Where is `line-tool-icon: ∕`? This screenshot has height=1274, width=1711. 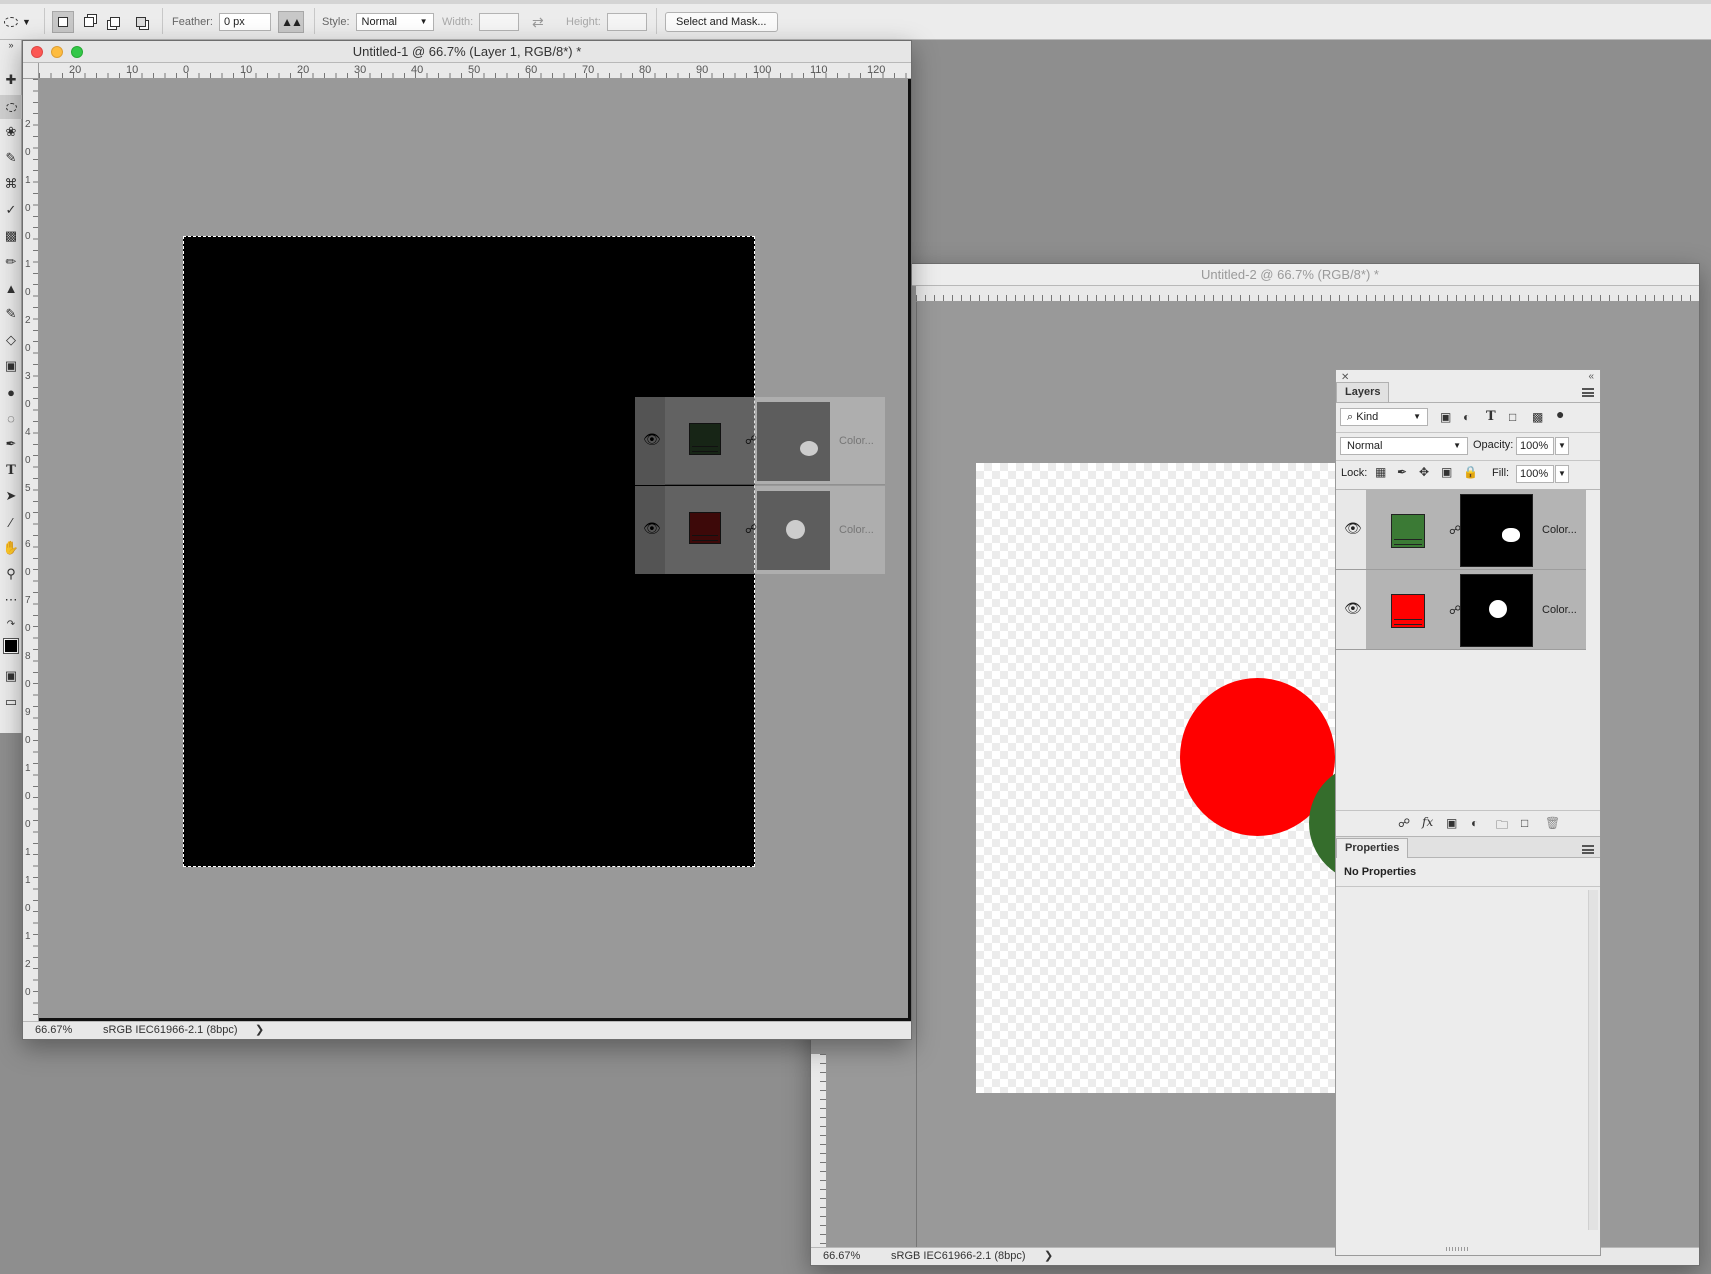
line-tool-icon: ∕ is located at coordinates (11, 522).